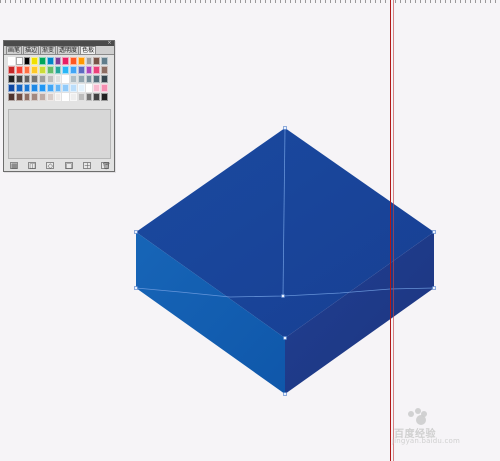  I want to click on horizontal-ruler, so click(250, 1).